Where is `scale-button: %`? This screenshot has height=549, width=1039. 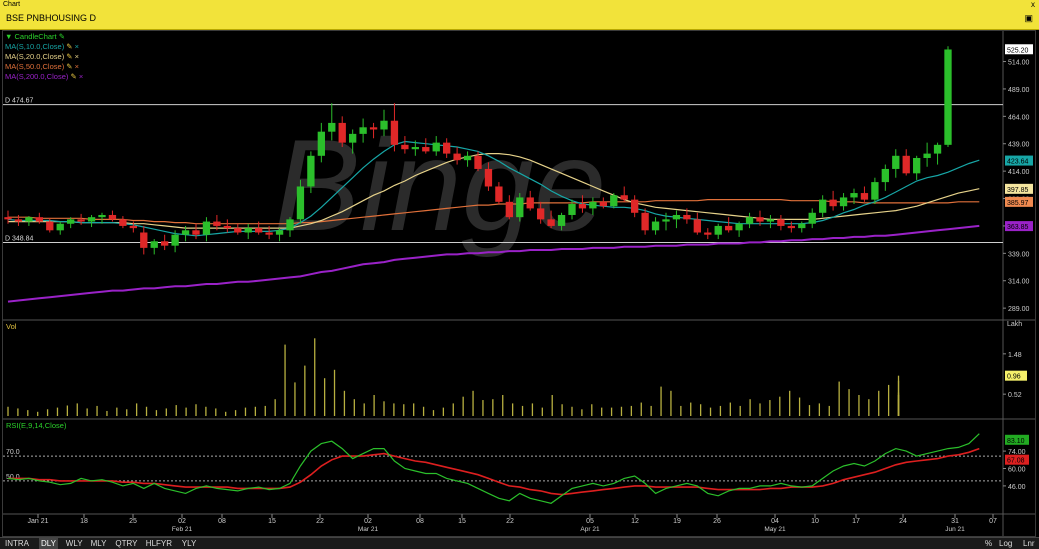 scale-button: % is located at coordinates (988, 543).